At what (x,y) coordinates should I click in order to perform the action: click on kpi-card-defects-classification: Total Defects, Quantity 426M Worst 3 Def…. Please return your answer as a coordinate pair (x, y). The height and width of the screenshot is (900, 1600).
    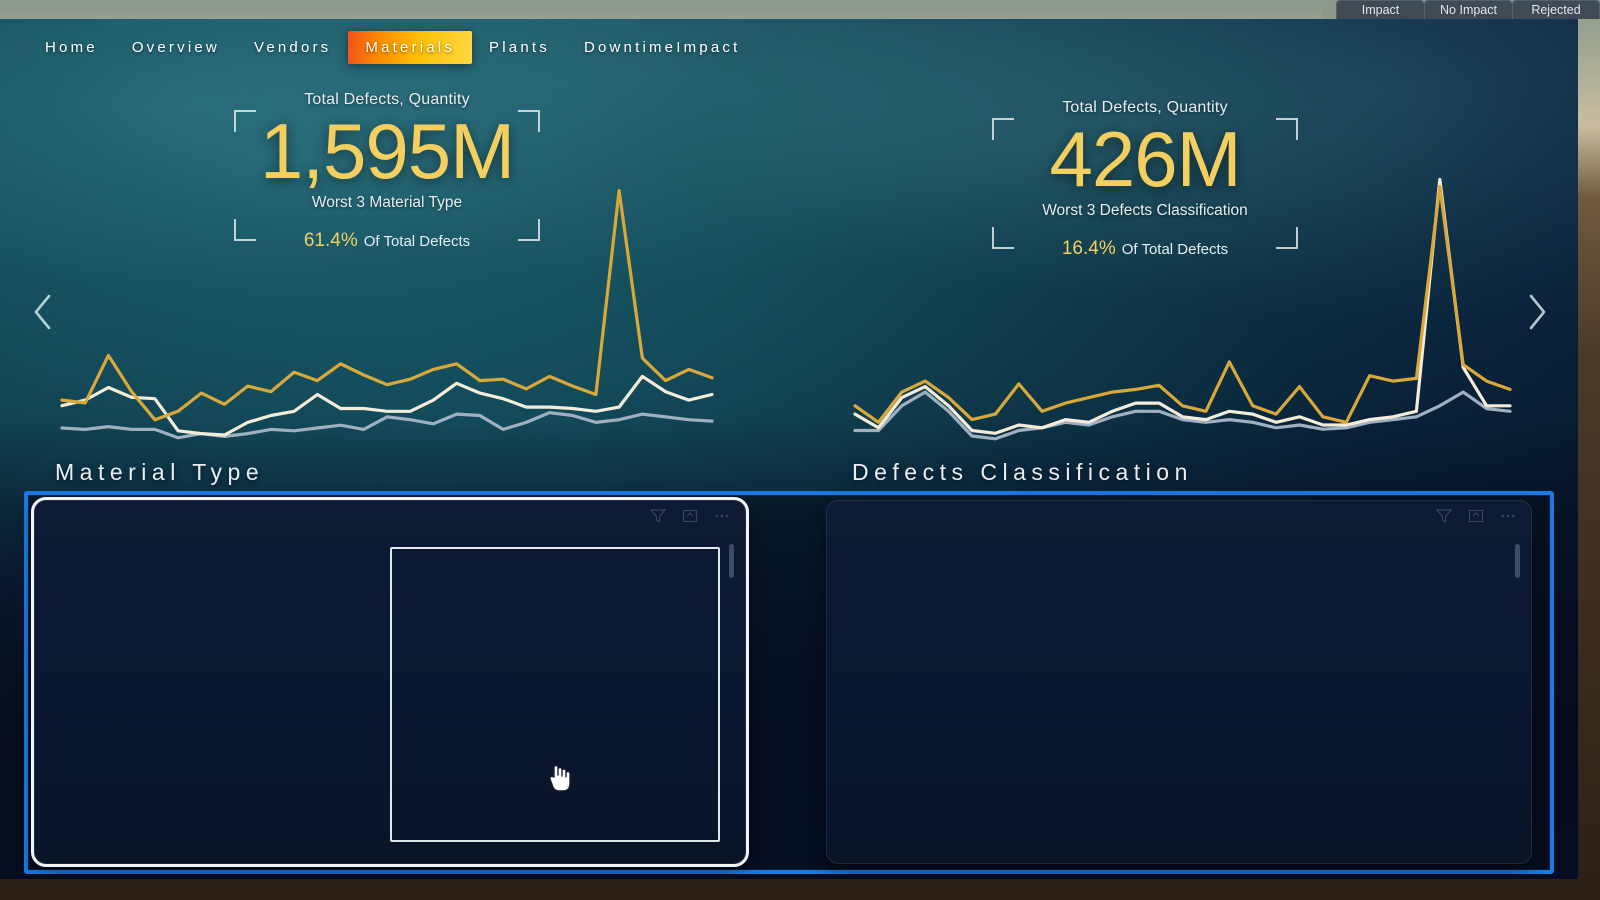
    Looking at the image, I should click on (1145, 179).